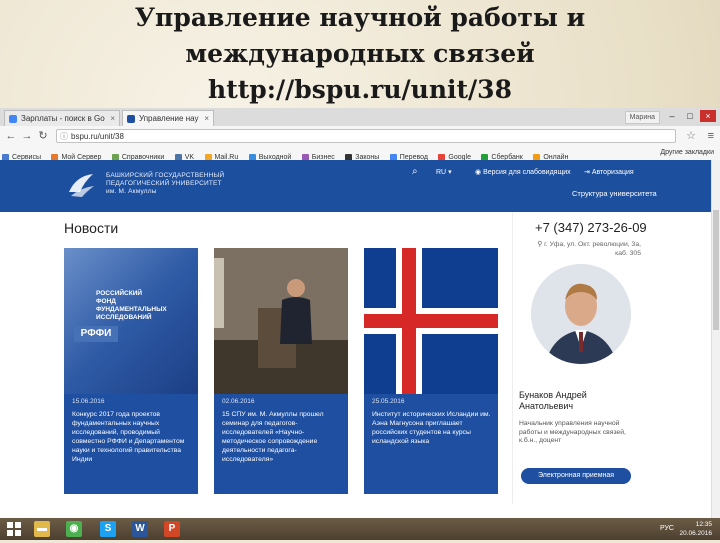 This screenshot has height=543, width=720. Describe the element at coordinates (96, 334) in the screenshot. I see `rffi-logo: РФФИ` at that location.